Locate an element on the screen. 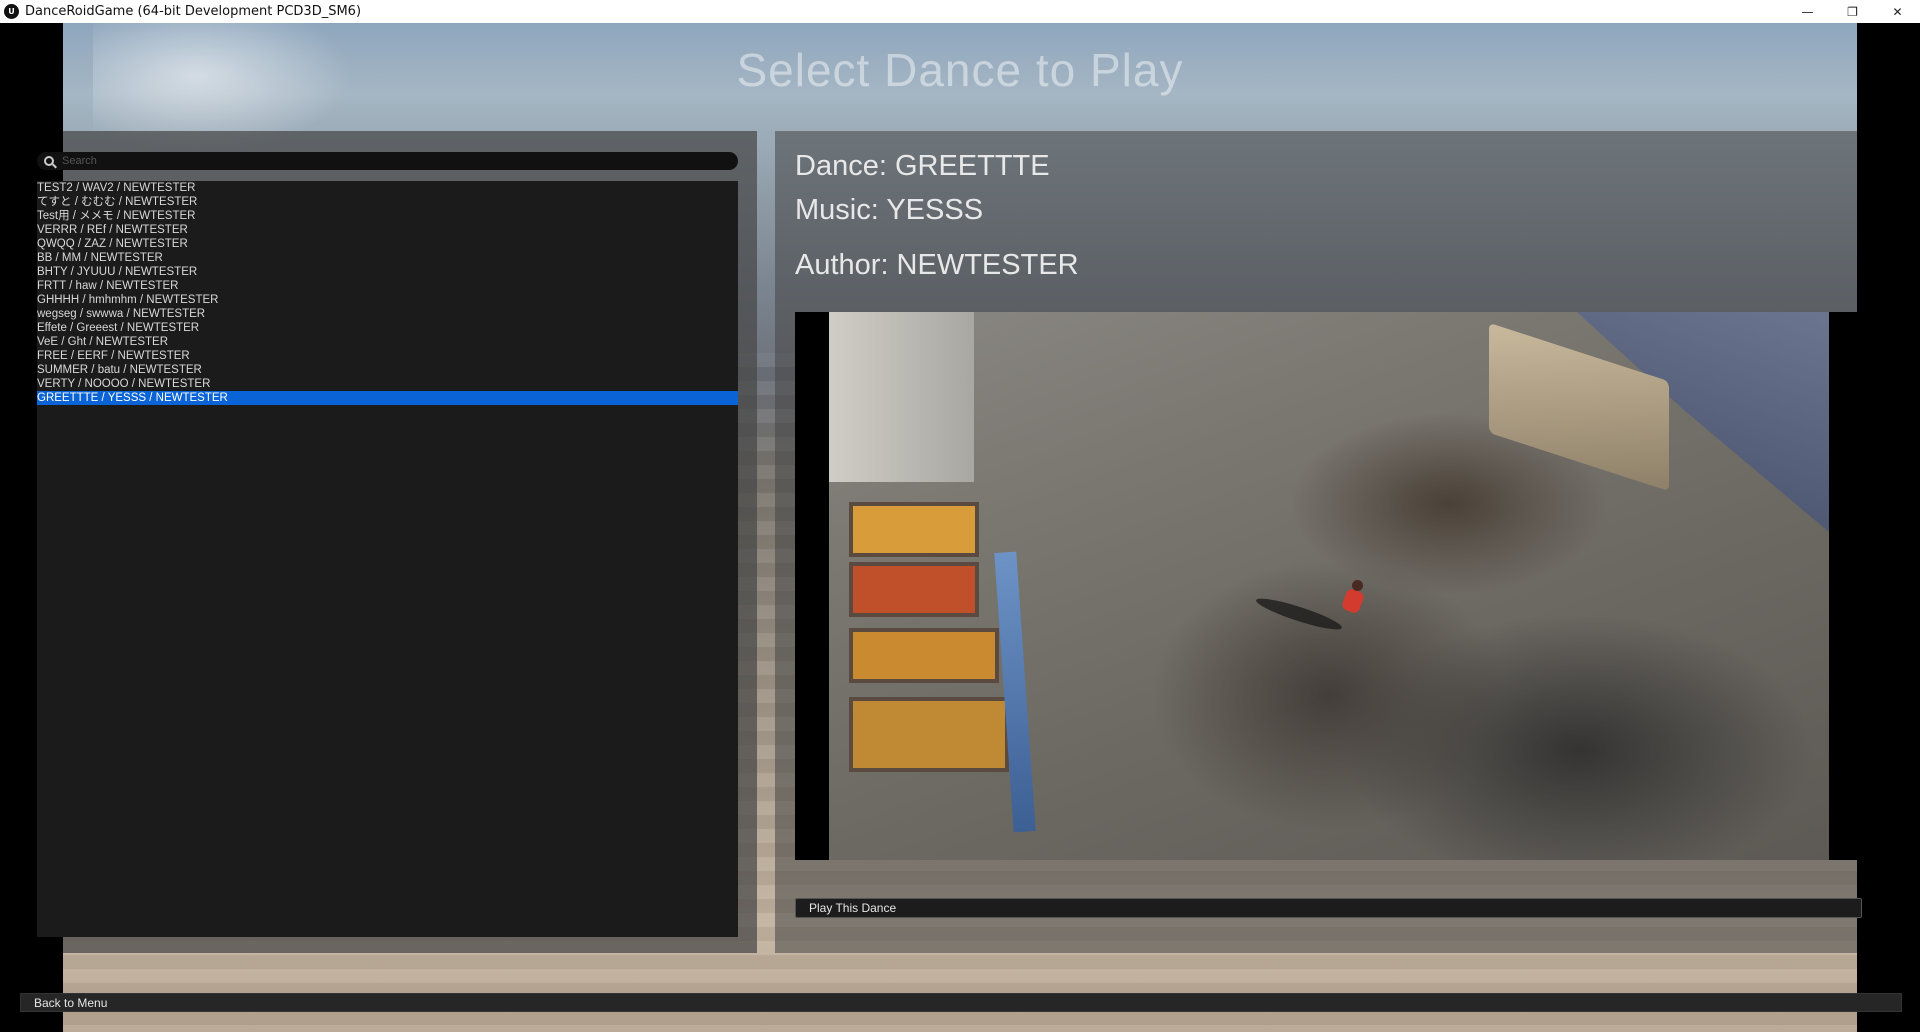 This screenshot has height=1032, width=1920. search-icon is located at coordinates (49, 161).